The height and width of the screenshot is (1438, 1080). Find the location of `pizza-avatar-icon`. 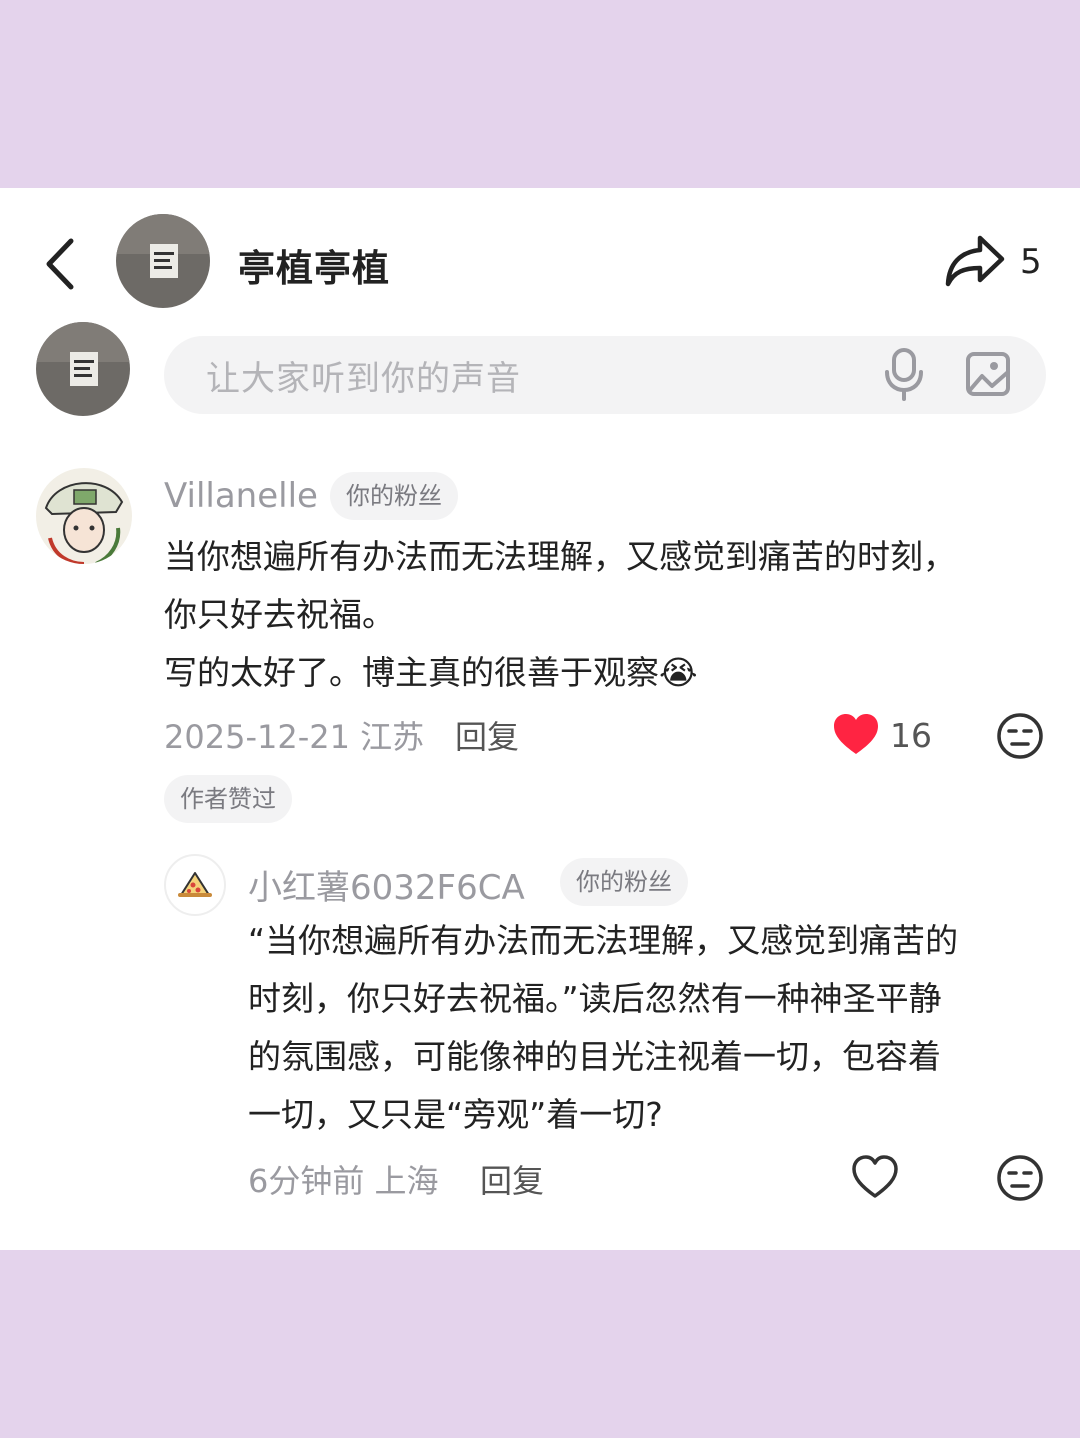

pizza-avatar-icon is located at coordinates (195, 884).